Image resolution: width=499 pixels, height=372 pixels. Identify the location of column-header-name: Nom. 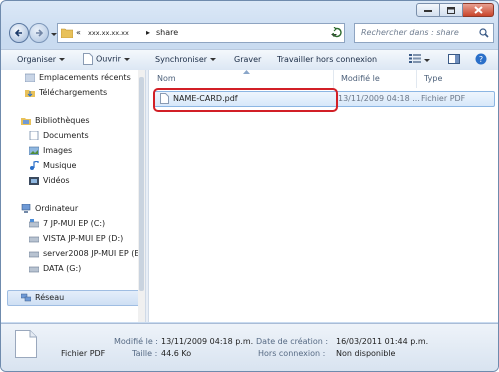
(241, 79).